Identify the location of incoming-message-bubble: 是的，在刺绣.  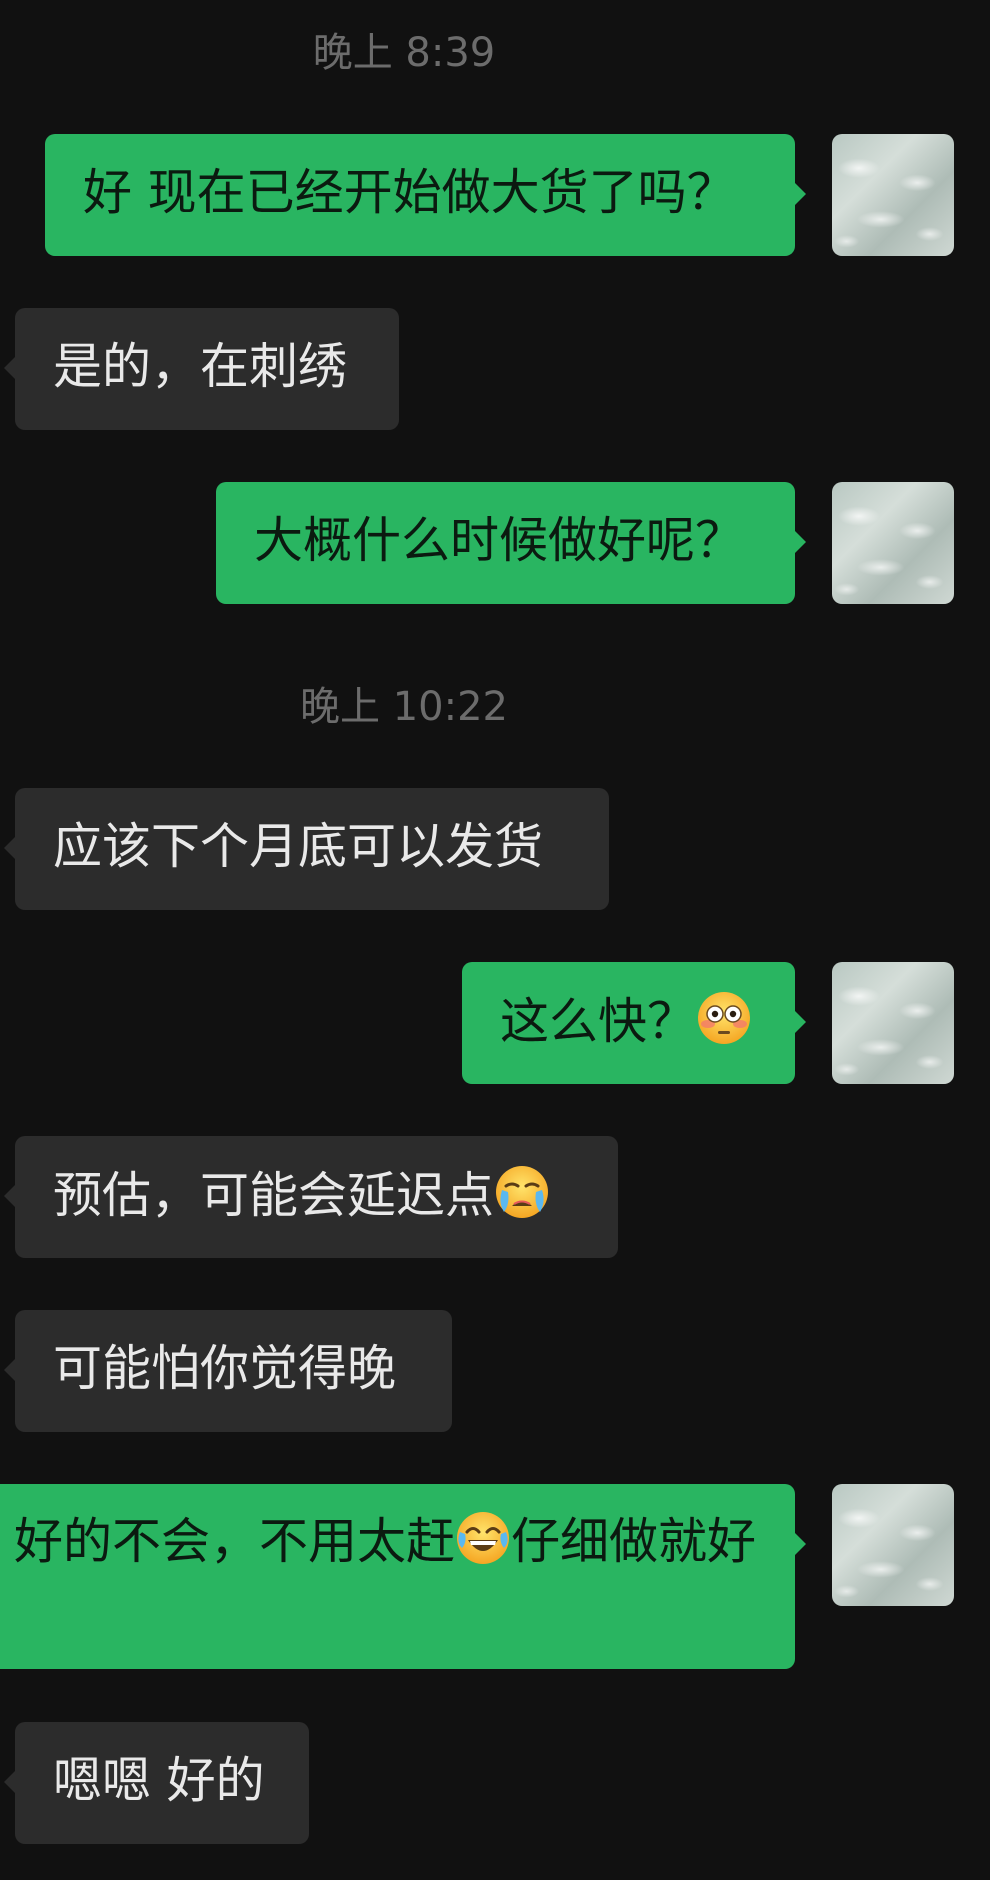
(201, 369).